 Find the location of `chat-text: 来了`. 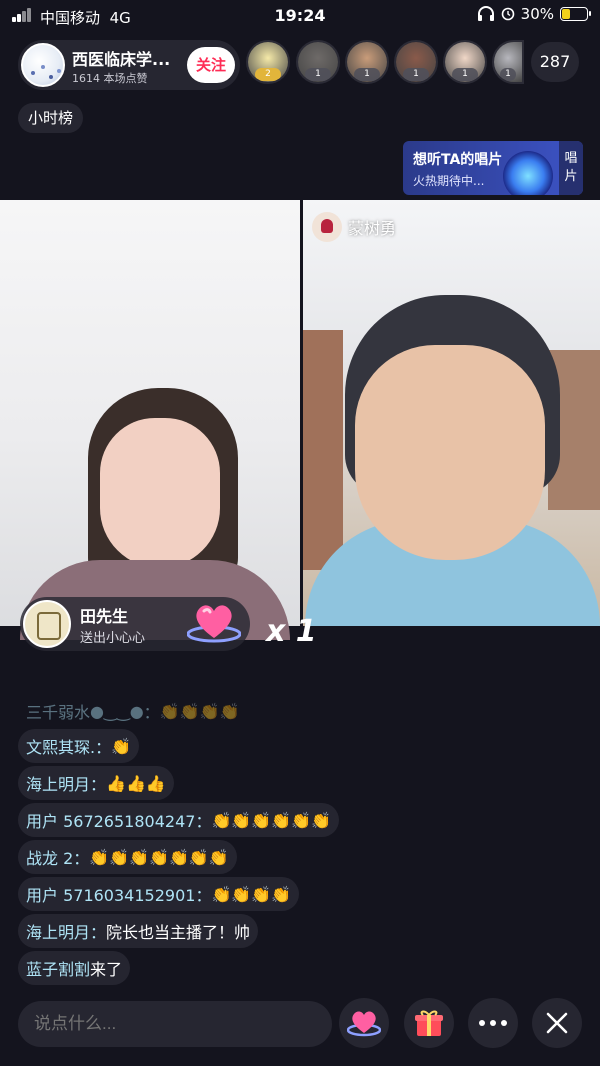

chat-text: 来了 is located at coordinates (106, 969).